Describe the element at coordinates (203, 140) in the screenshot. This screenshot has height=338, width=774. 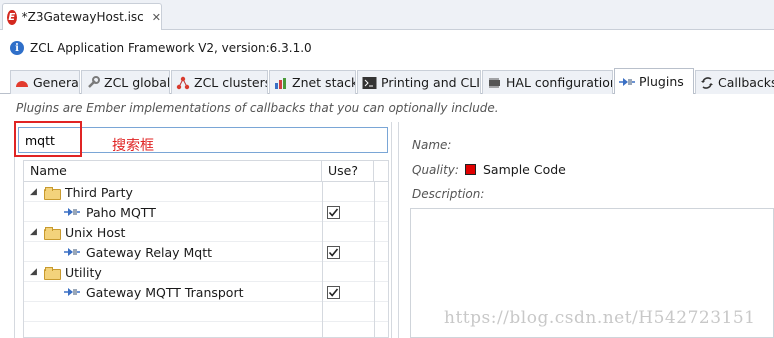
I see `plugin-search-input` at that location.